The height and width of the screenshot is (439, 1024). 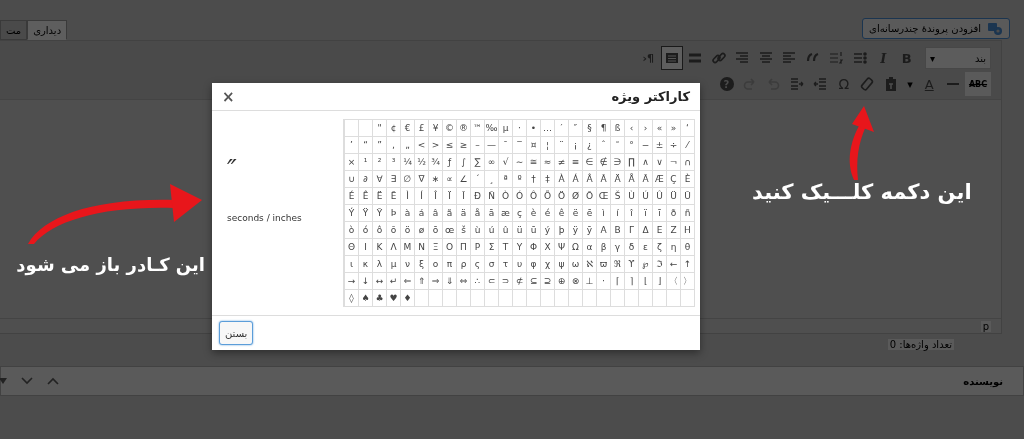 What do you see at coordinates (463, 162) in the screenshot?
I see `character-cell: ∫` at bounding box center [463, 162].